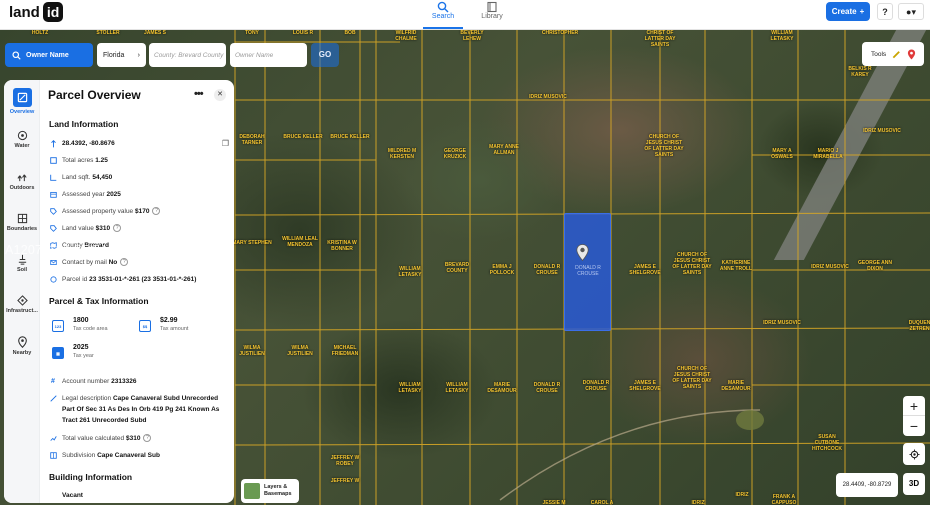 The height and width of the screenshot is (505, 930). I want to click on zoom-out-button: −, so click(914, 426).